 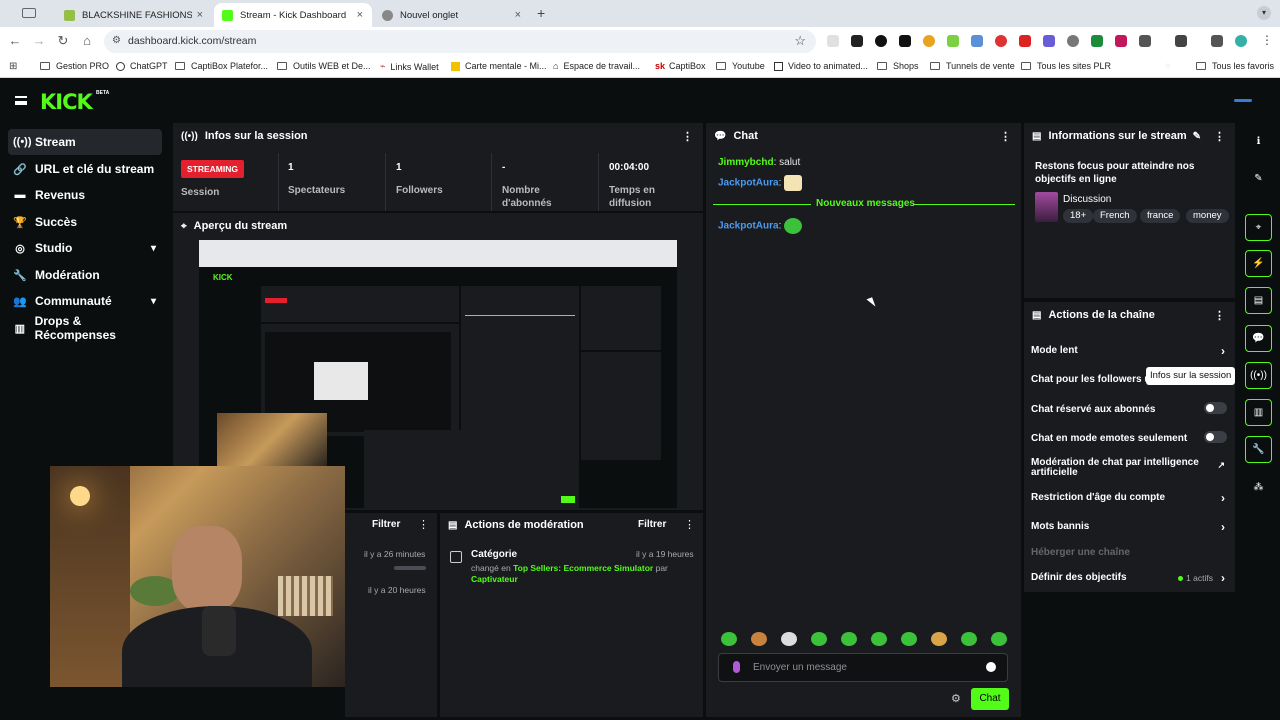 What do you see at coordinates (1258, 449) in the screenshot?
I see `wrench-icon: 🔧` at bounding box center [1258, 449].